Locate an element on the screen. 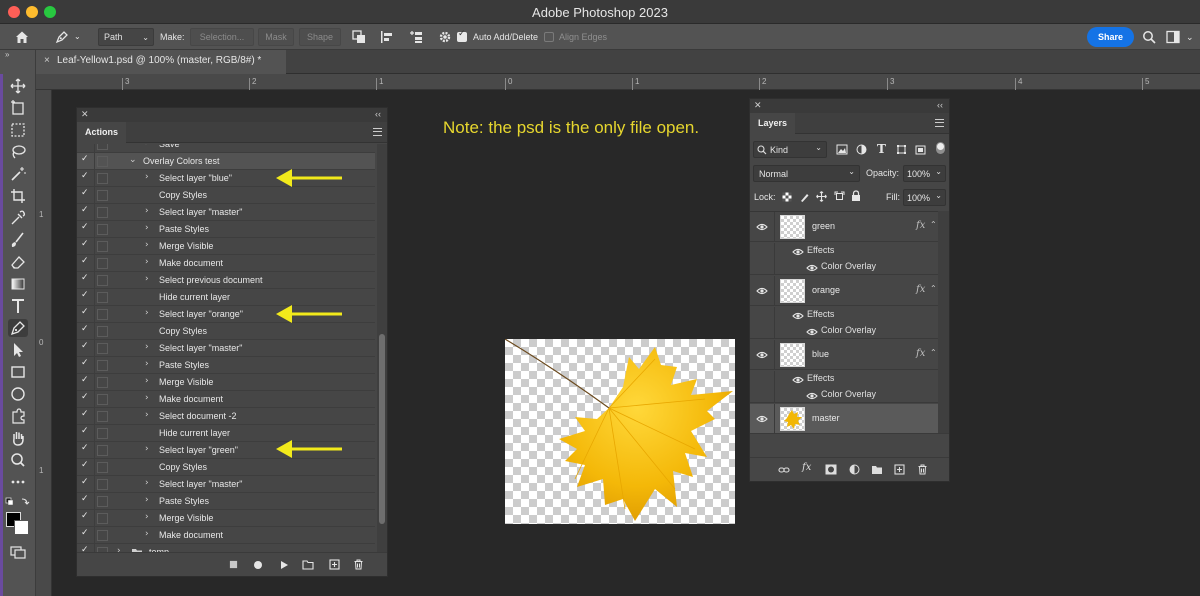 This screenshot has height=596, width=1200. path-arrangement-icon is located at coordinates (416, 37).